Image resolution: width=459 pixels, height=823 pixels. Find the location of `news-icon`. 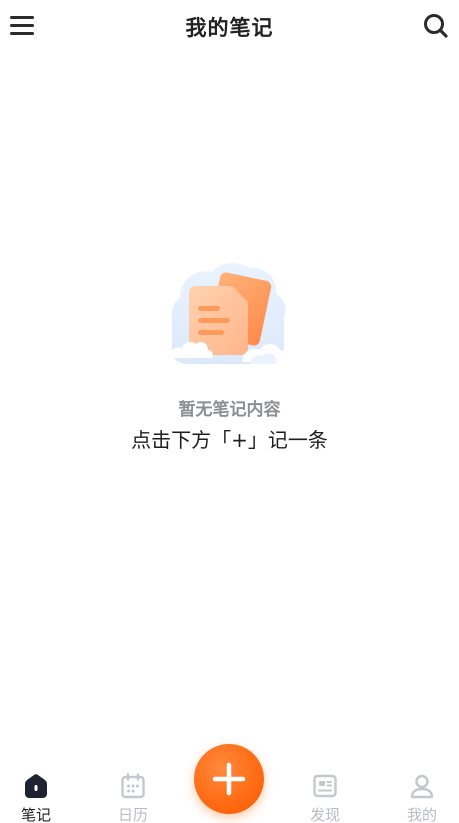

news-icon is located at coordinates (325, 786).